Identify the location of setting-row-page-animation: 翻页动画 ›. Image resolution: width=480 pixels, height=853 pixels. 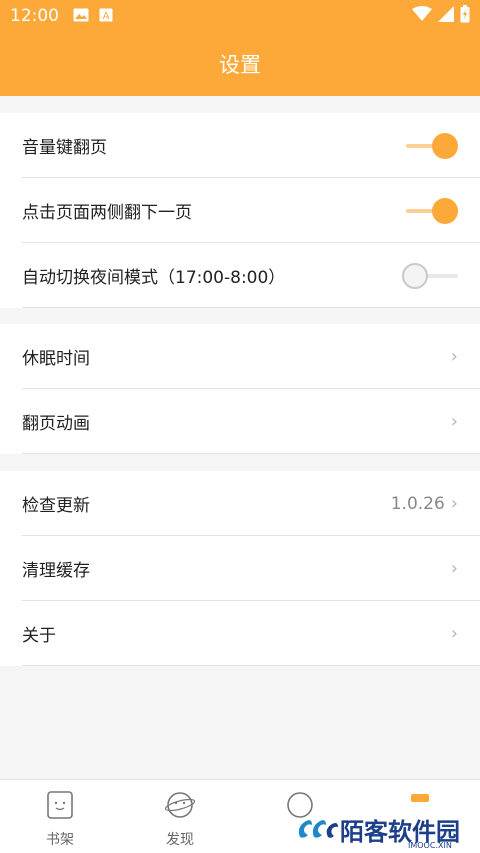
(240, 421).